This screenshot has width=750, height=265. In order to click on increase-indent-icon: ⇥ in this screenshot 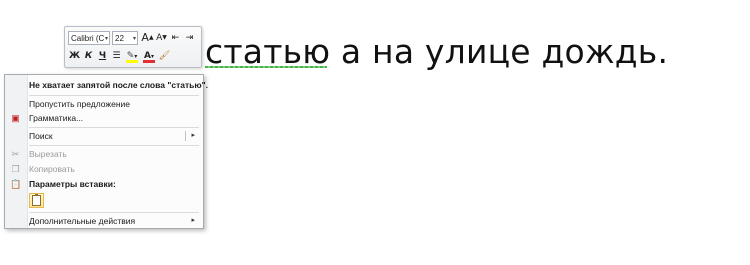, I will do `click(189, 38)`.